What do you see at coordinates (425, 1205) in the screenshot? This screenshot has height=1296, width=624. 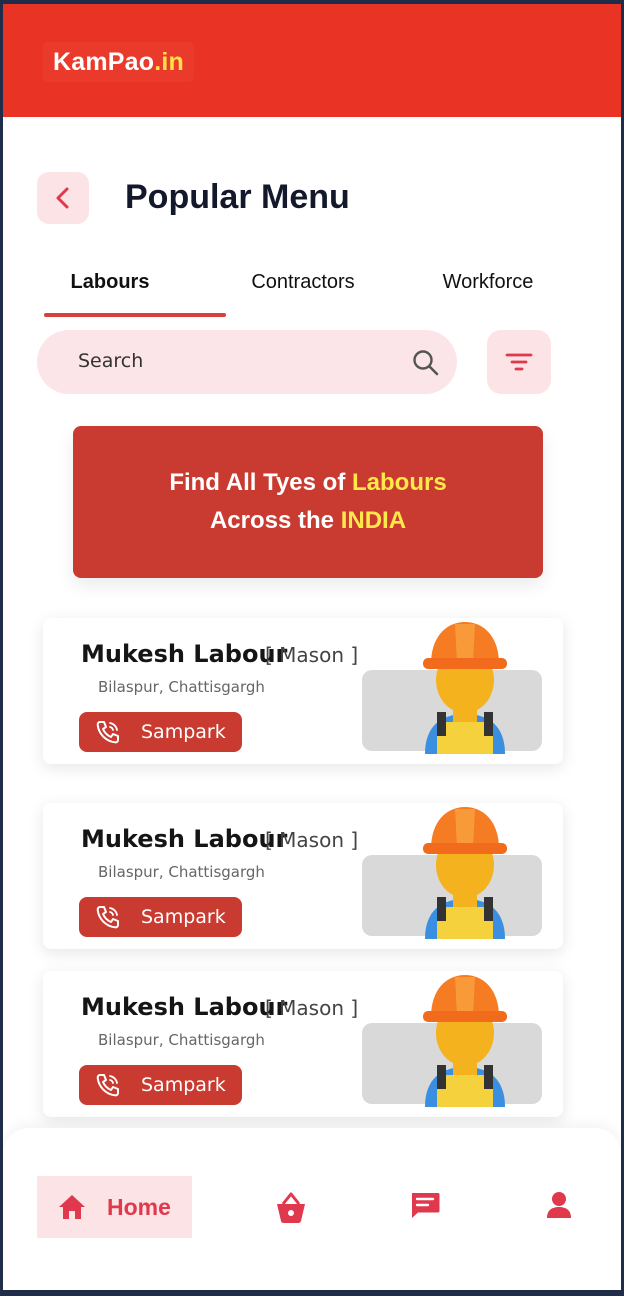 I see `message-icon` at bounding box center [425, 1205].